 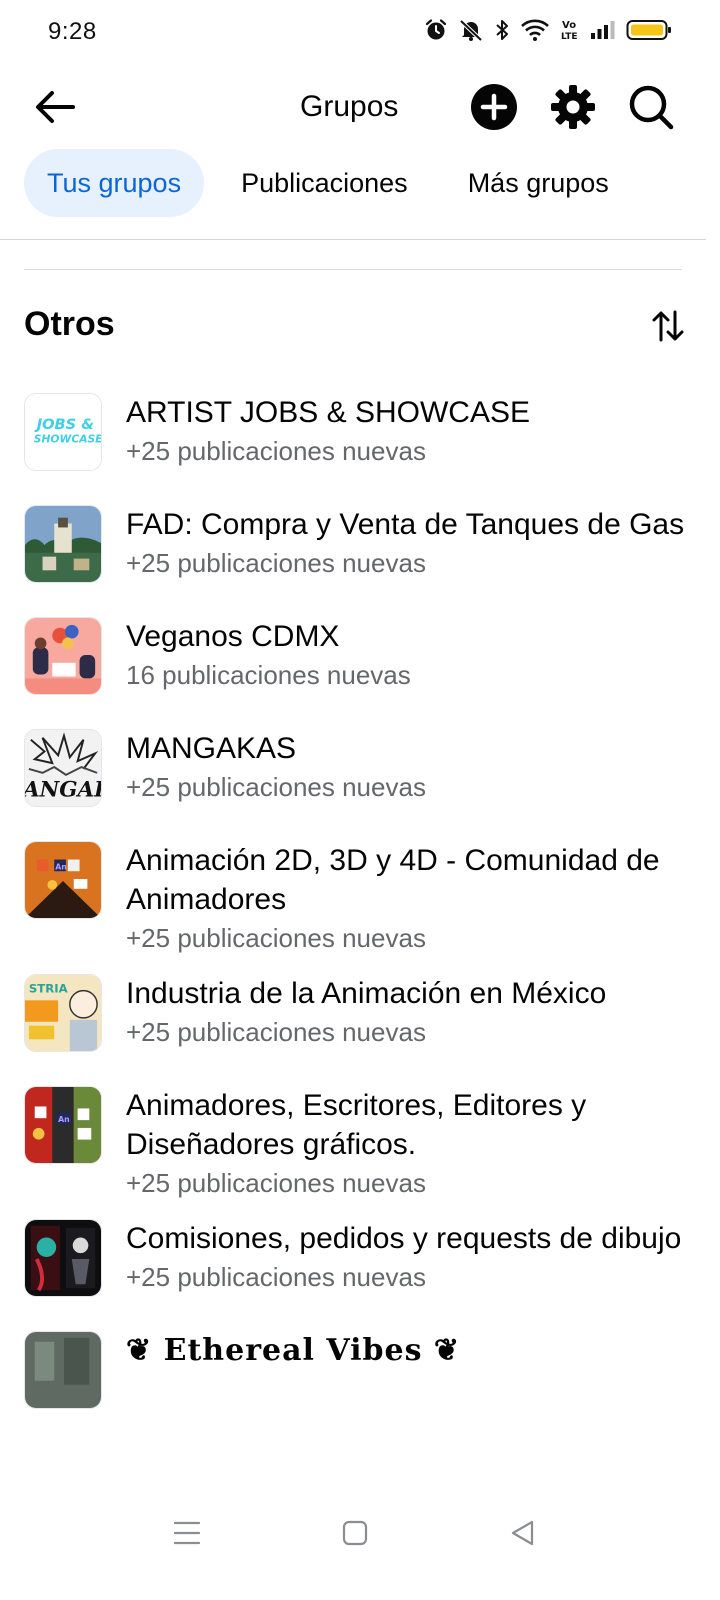 I want to click on settings-button, so click(x=573, y=107).